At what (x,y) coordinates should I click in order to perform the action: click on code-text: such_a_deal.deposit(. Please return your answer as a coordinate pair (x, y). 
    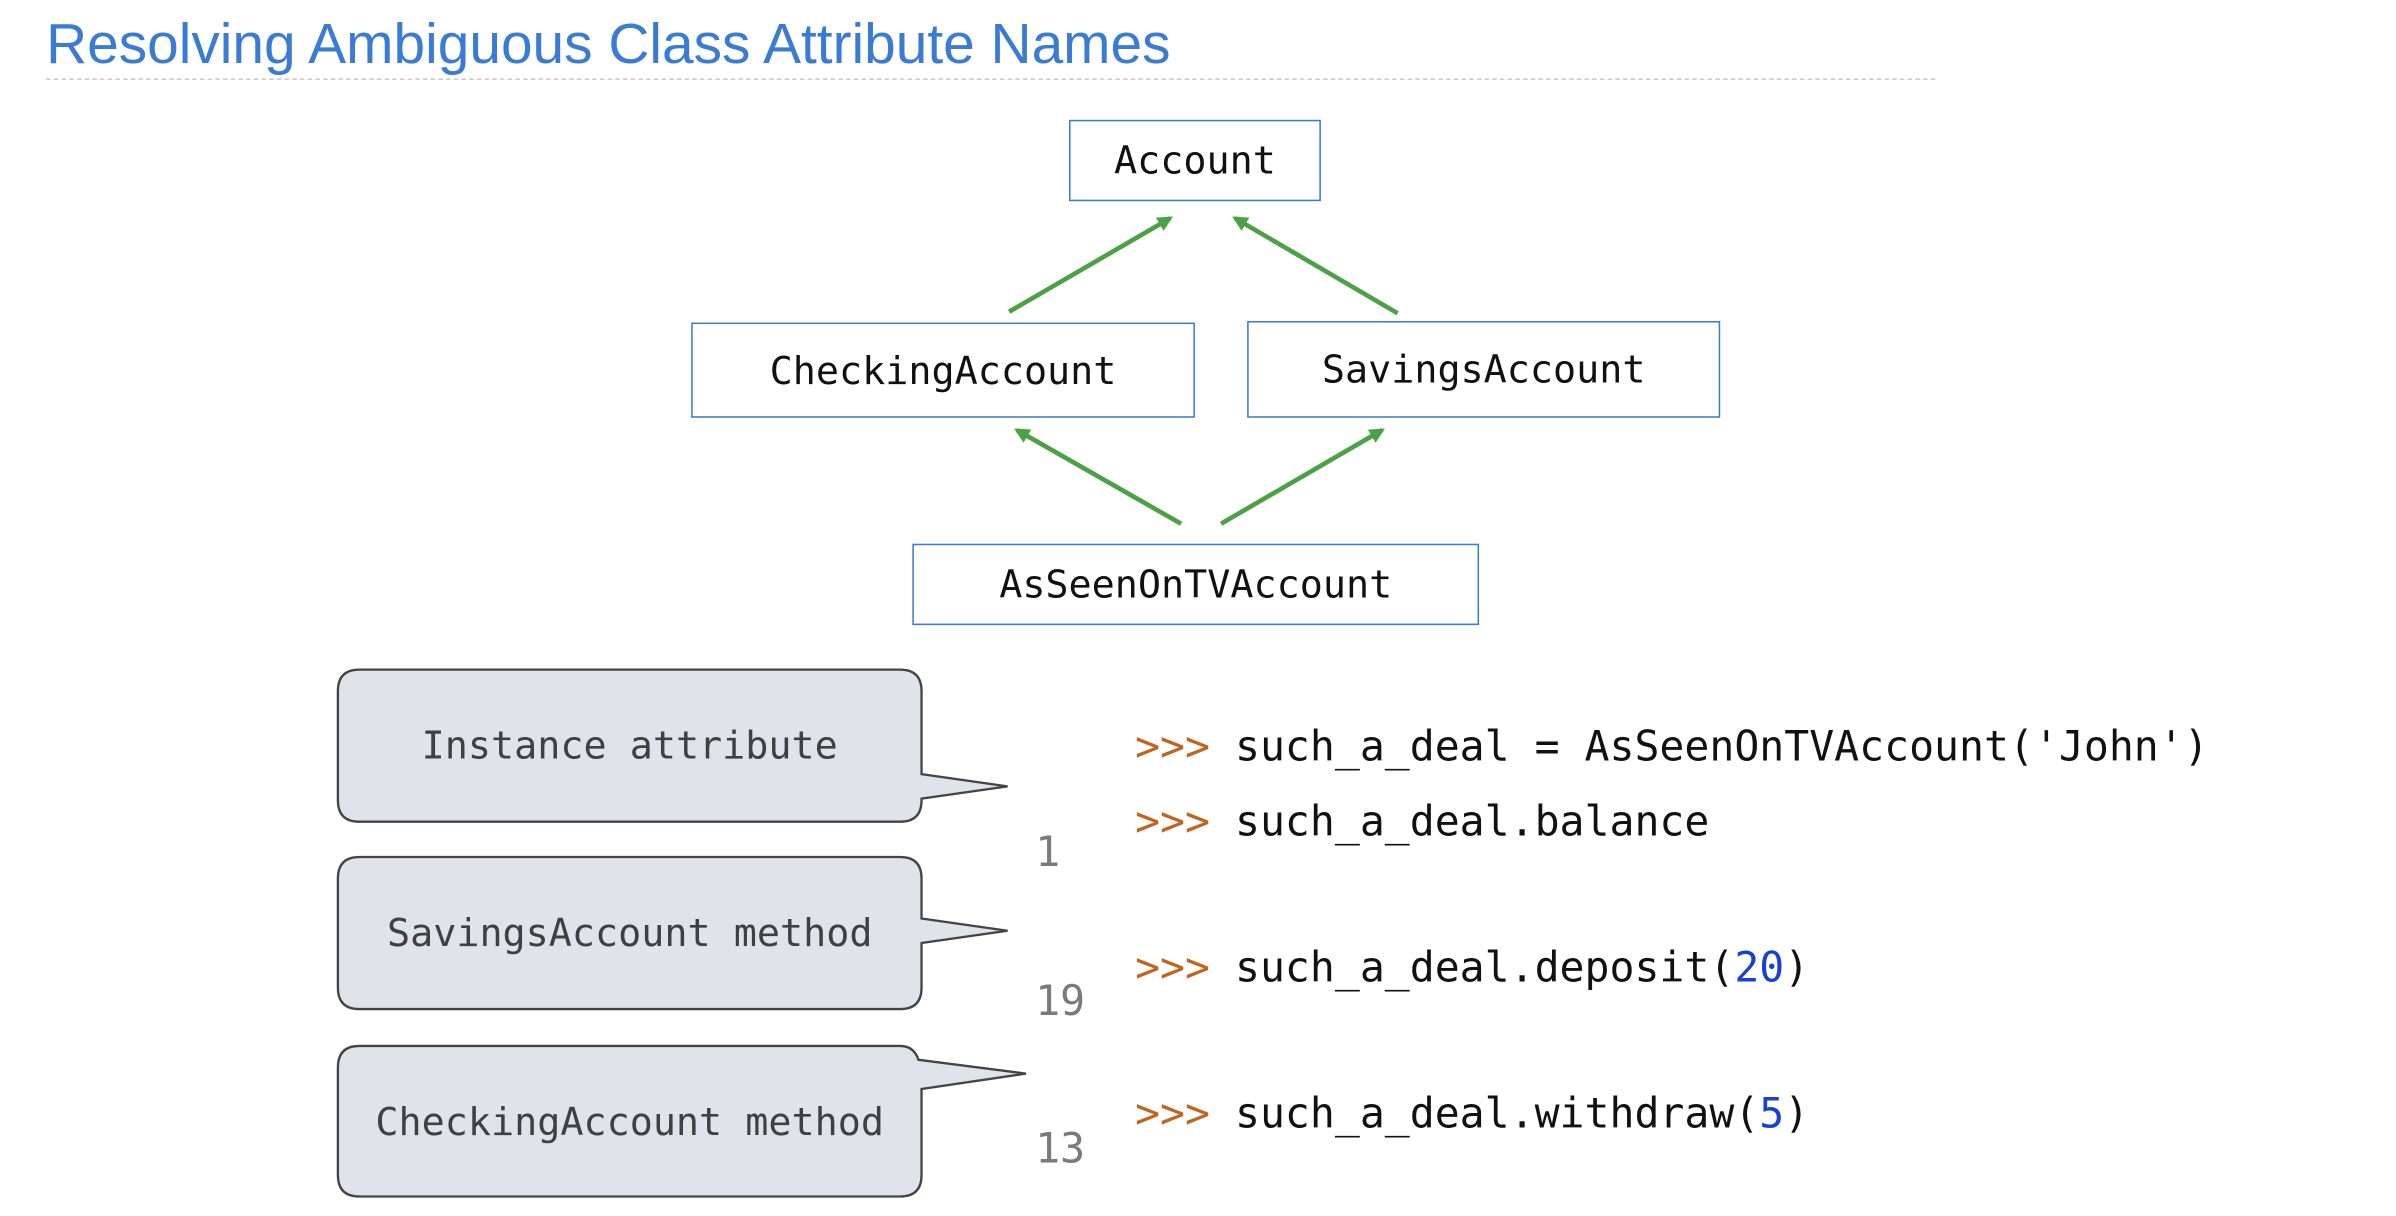
    Looking at the image, I should click on (1484, 968).